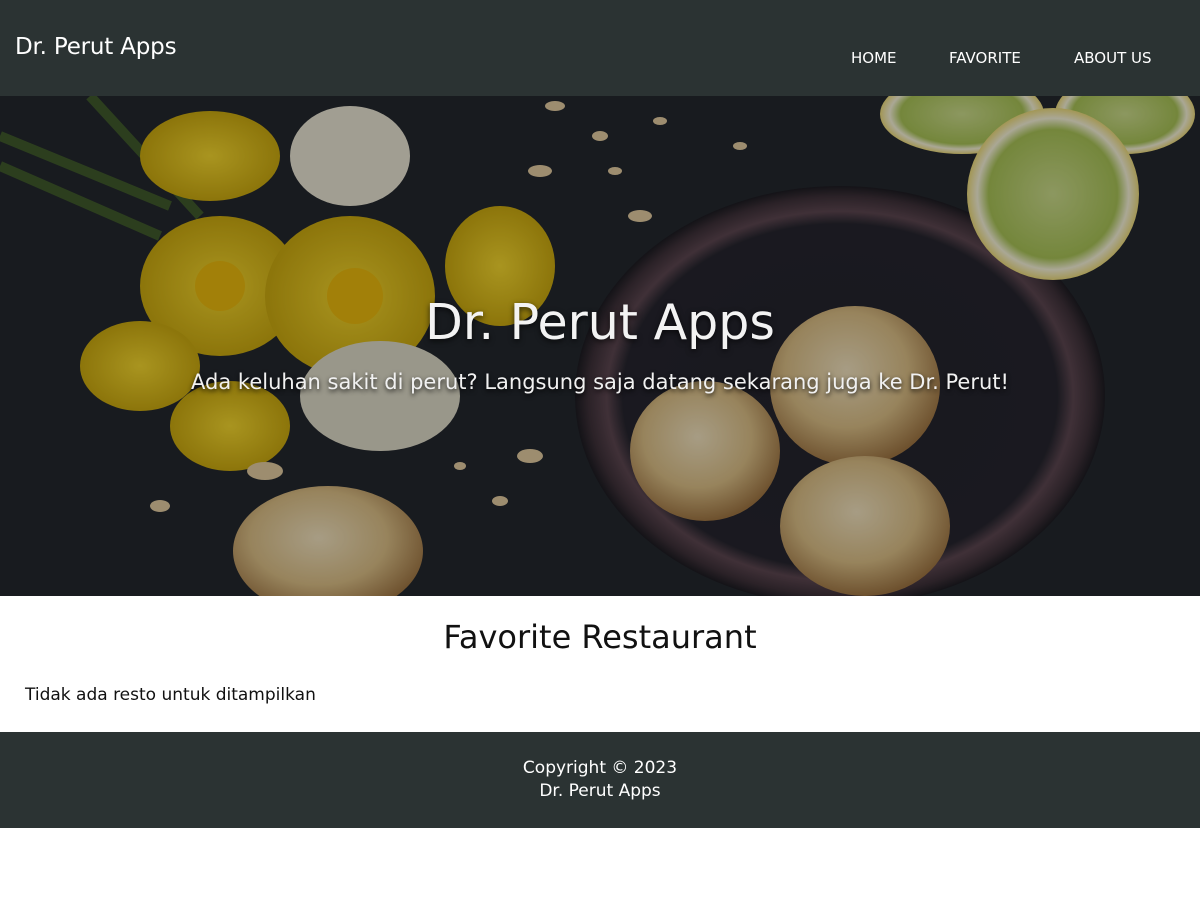 Image resolution: width=1200 pixels, height=900 pixels. I want to click on footer-app-name: Dr. Perut Apps, so click(600, 791).